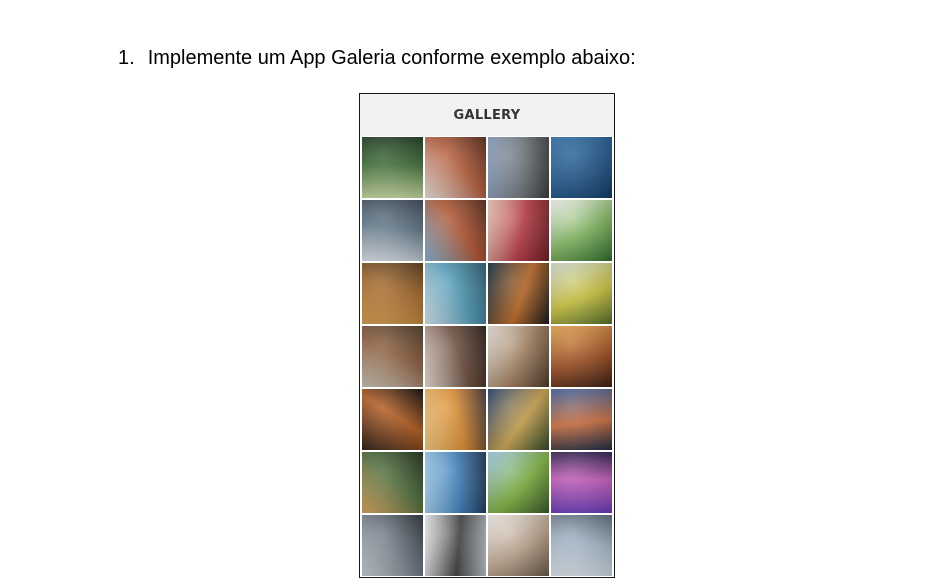 This screenshot has height=585, width=947. I want to click on app-header: GALLERY, so click(487, 115).